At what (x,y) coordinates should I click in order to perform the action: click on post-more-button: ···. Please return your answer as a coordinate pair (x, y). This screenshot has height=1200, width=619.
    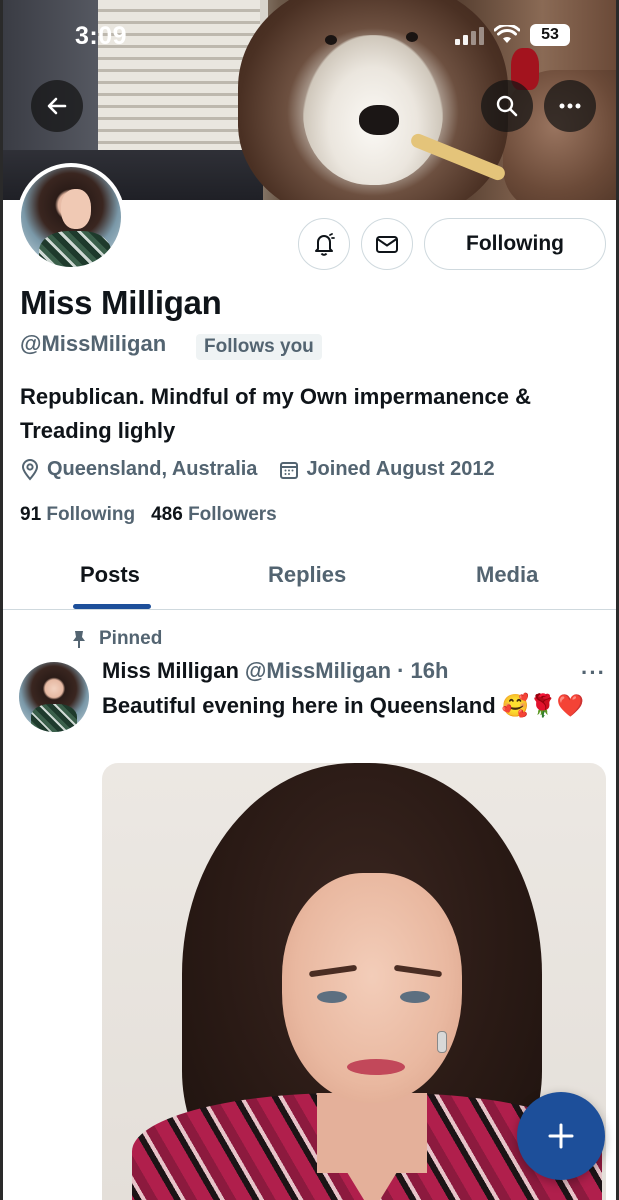
    Looking at the image, I should click on (593, 673).